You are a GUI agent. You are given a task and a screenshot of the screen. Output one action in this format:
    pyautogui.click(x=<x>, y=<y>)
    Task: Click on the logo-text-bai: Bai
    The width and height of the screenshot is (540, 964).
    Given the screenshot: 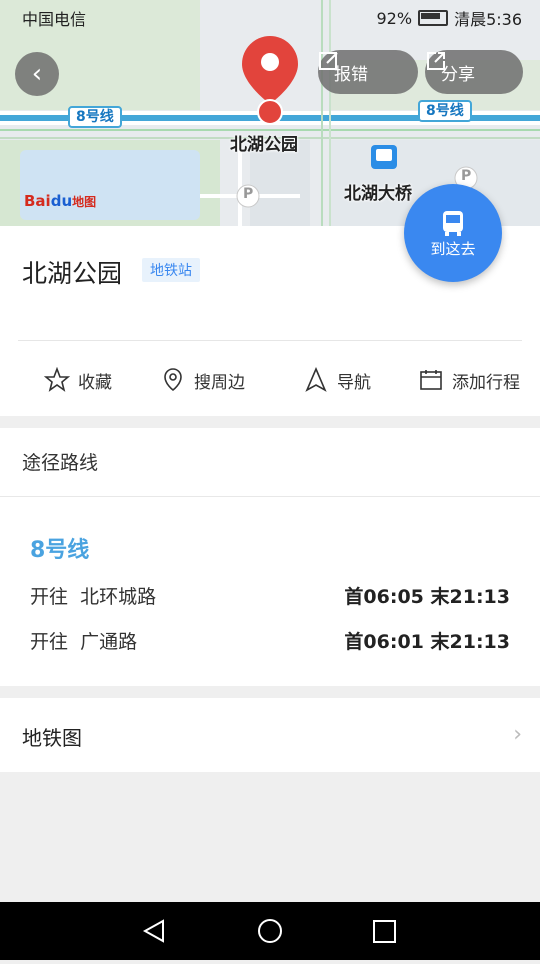 What is the action you would take?
    pyautogui.click(x=37, y=201)
    